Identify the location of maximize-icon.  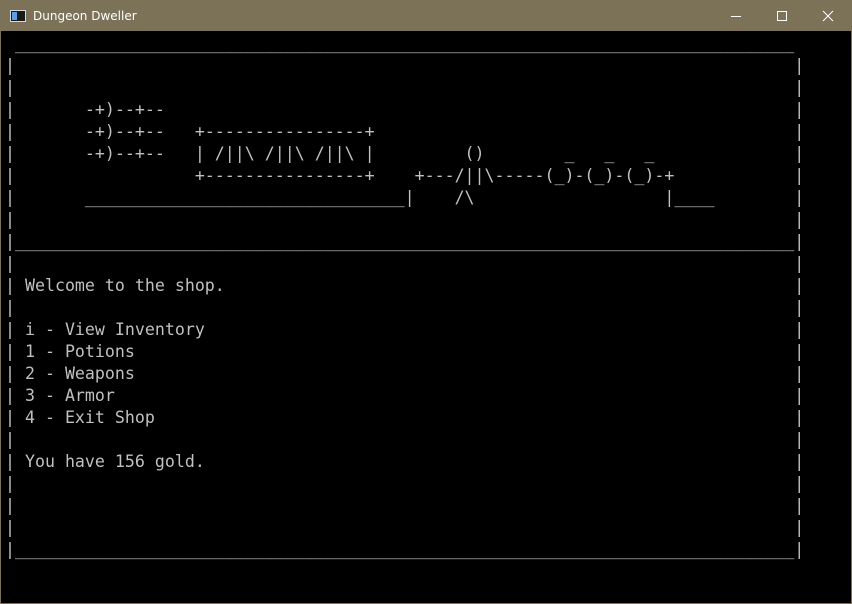
(782, 16).